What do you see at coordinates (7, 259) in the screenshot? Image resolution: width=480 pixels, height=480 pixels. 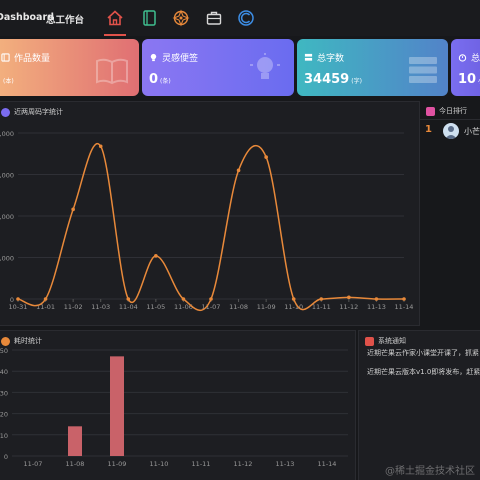 I see `y-tick-label: 5,000` at bounding box center [7, 259].